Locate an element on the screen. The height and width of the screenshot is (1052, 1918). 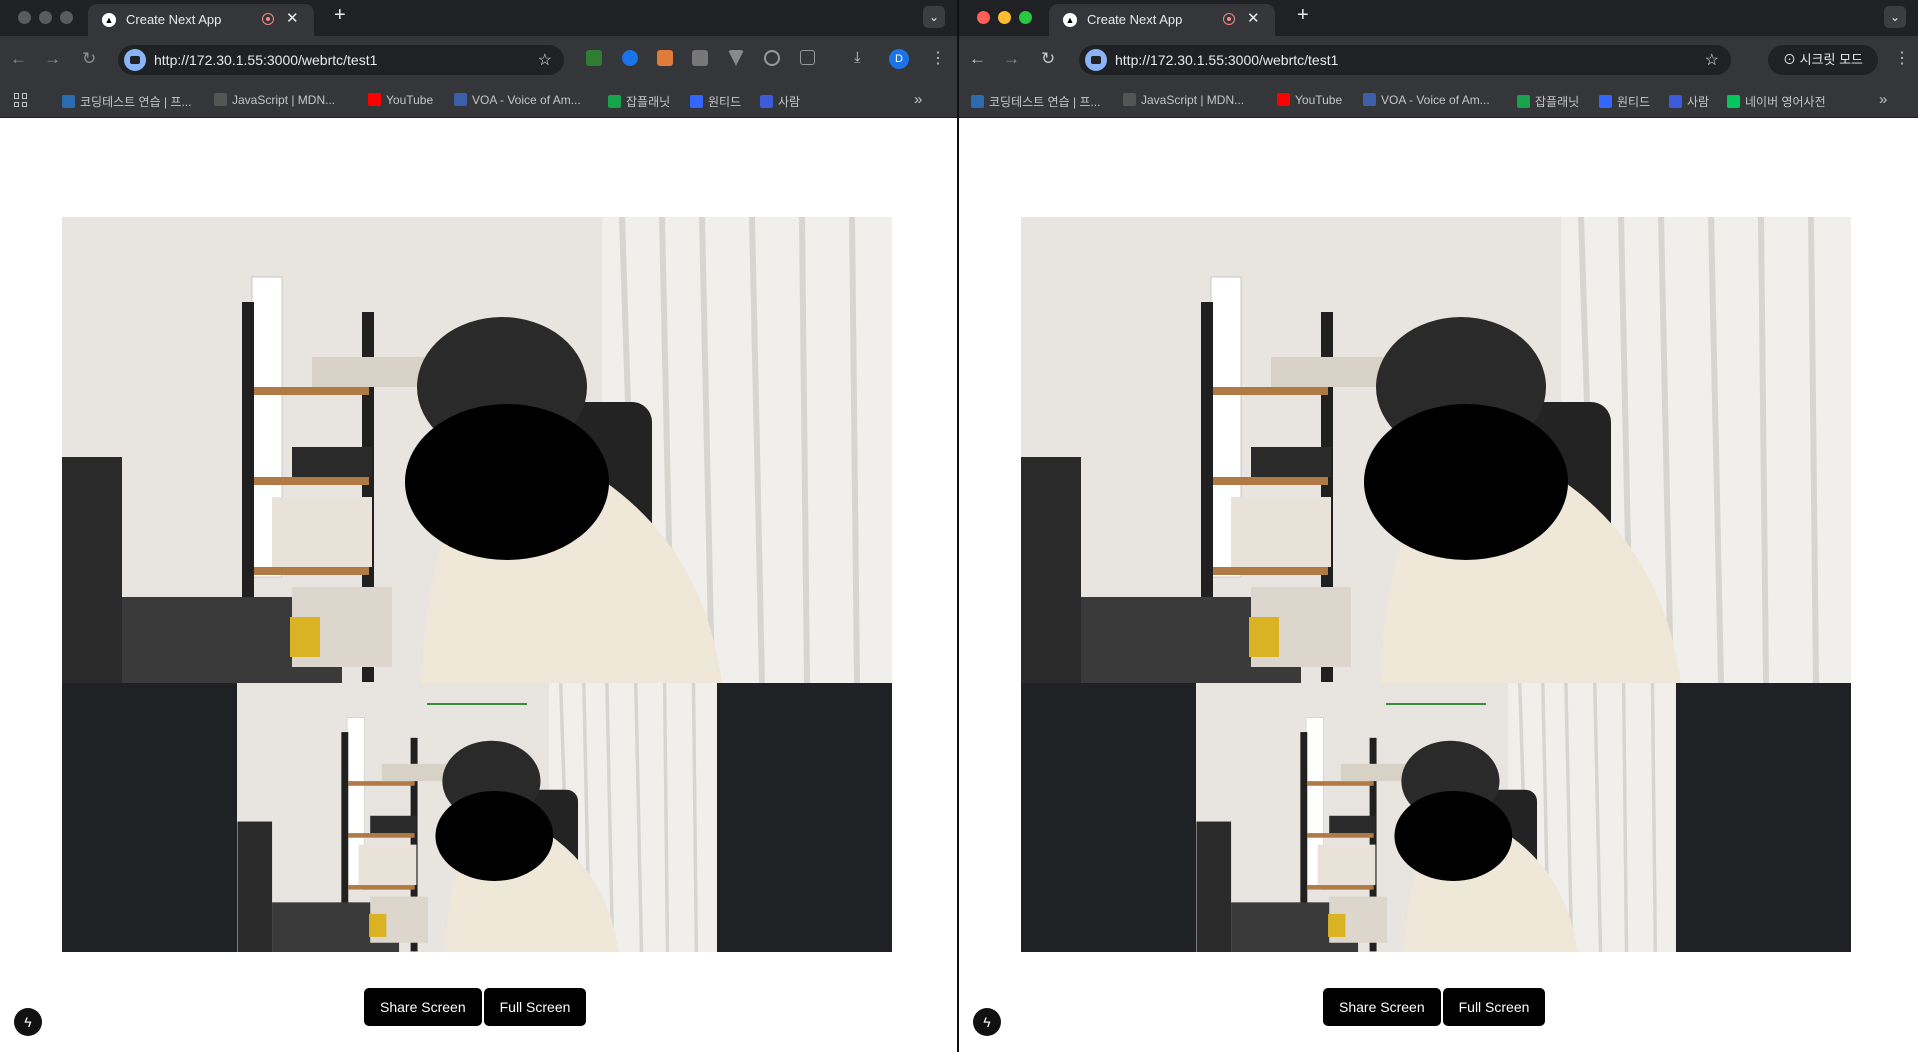
extension-info-icon is located at coordinates (630, 58).